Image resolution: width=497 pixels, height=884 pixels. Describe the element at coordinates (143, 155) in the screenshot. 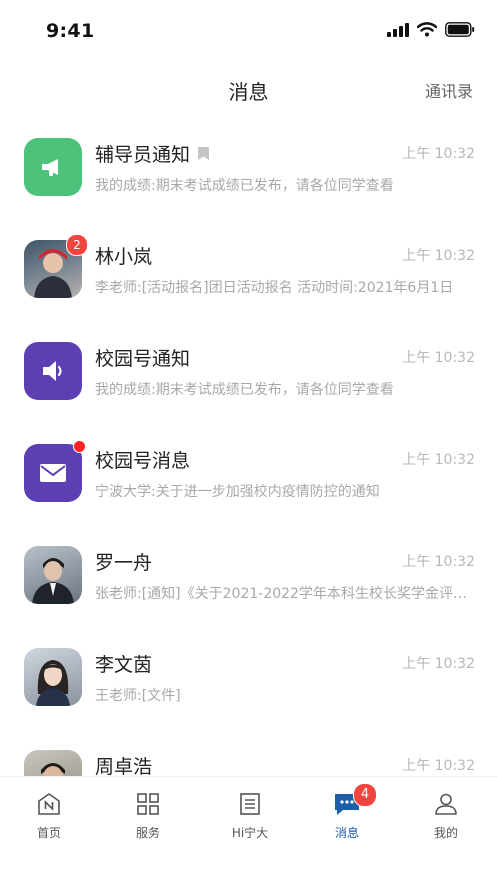

I see `contact-name: 辅导员通知` at that location.